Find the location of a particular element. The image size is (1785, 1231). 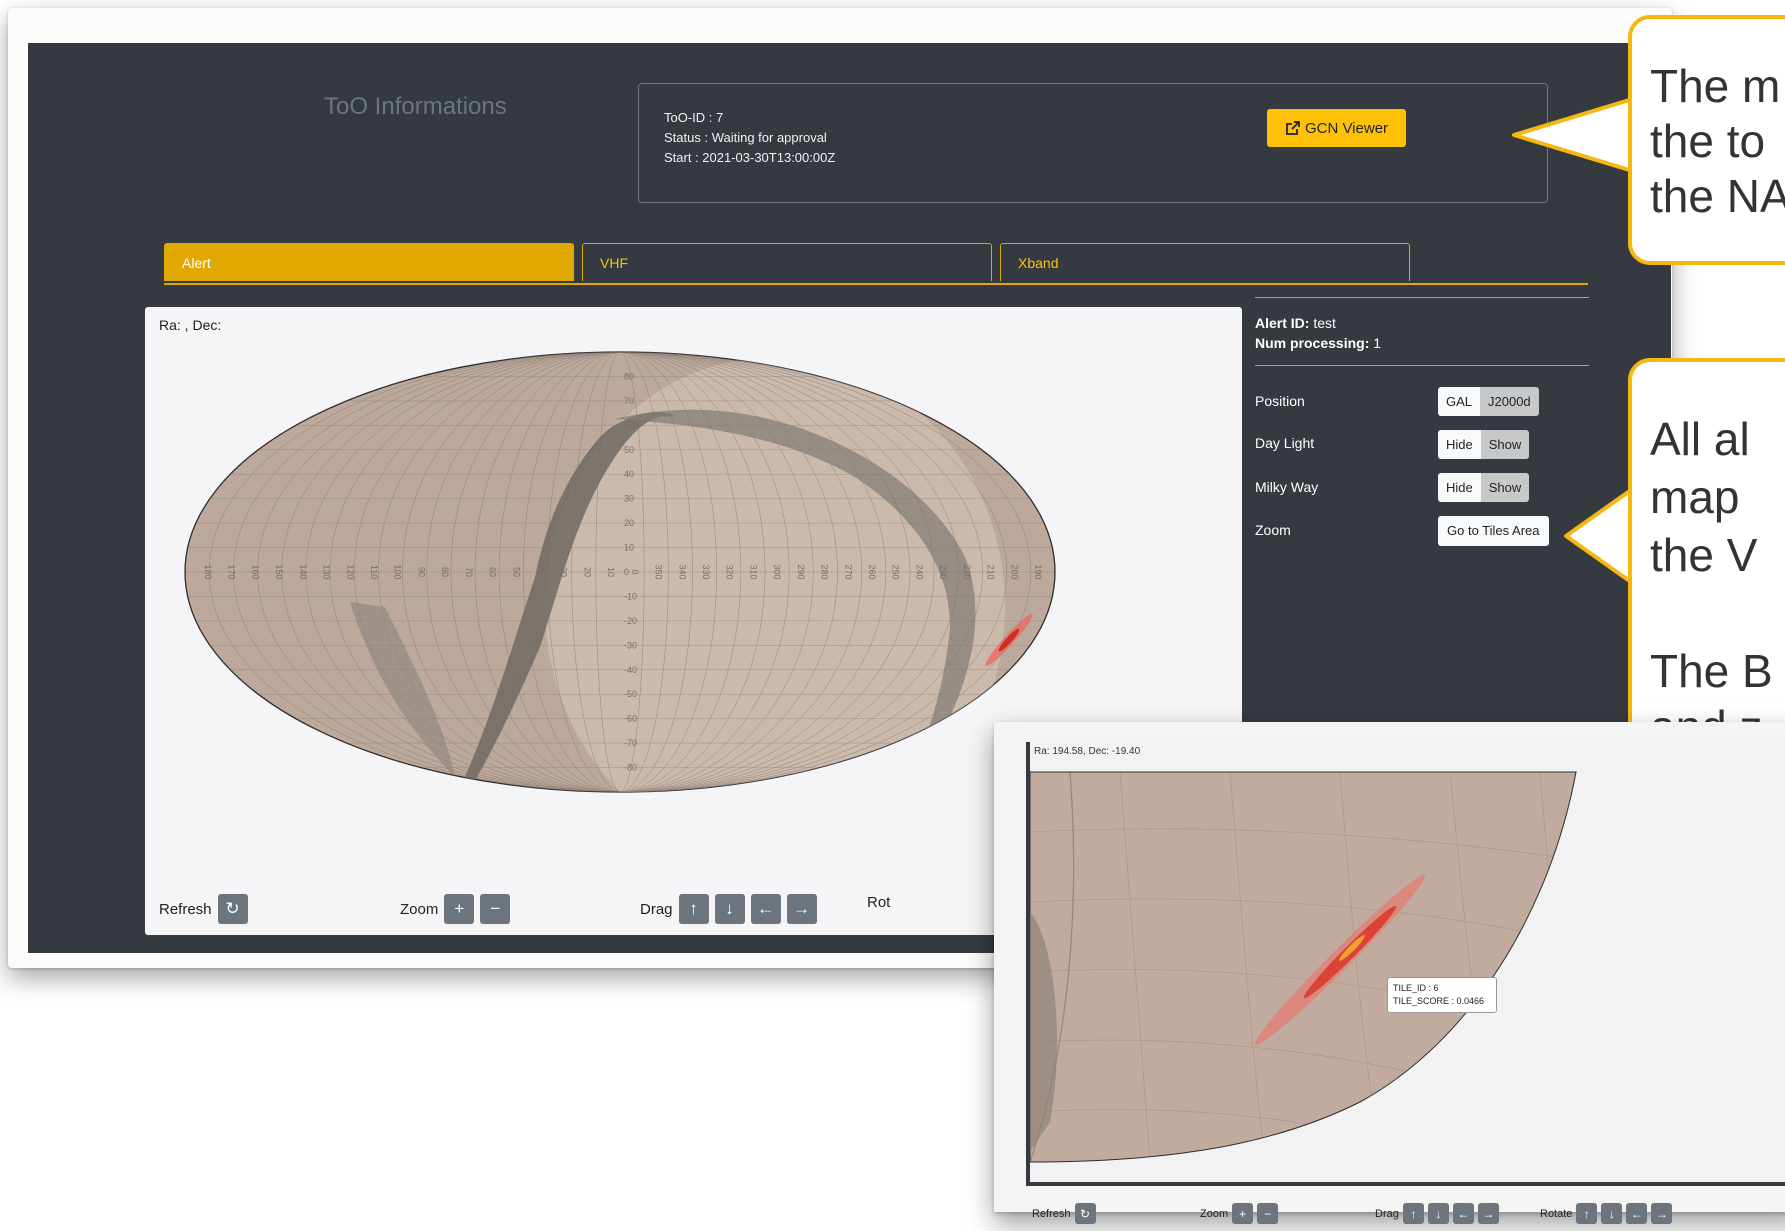

zoomed-drag-up-button: ↑ is located at coordinates (1413, 1213).